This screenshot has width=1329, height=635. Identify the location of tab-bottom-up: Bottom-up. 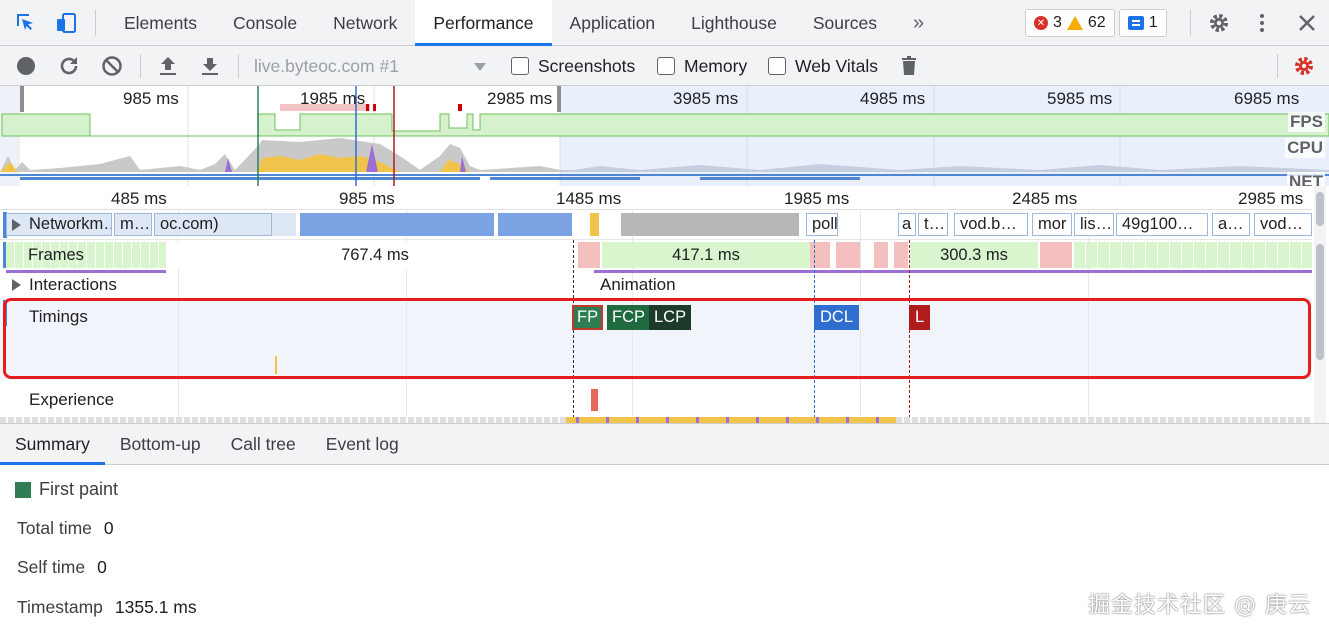
(160, 444).